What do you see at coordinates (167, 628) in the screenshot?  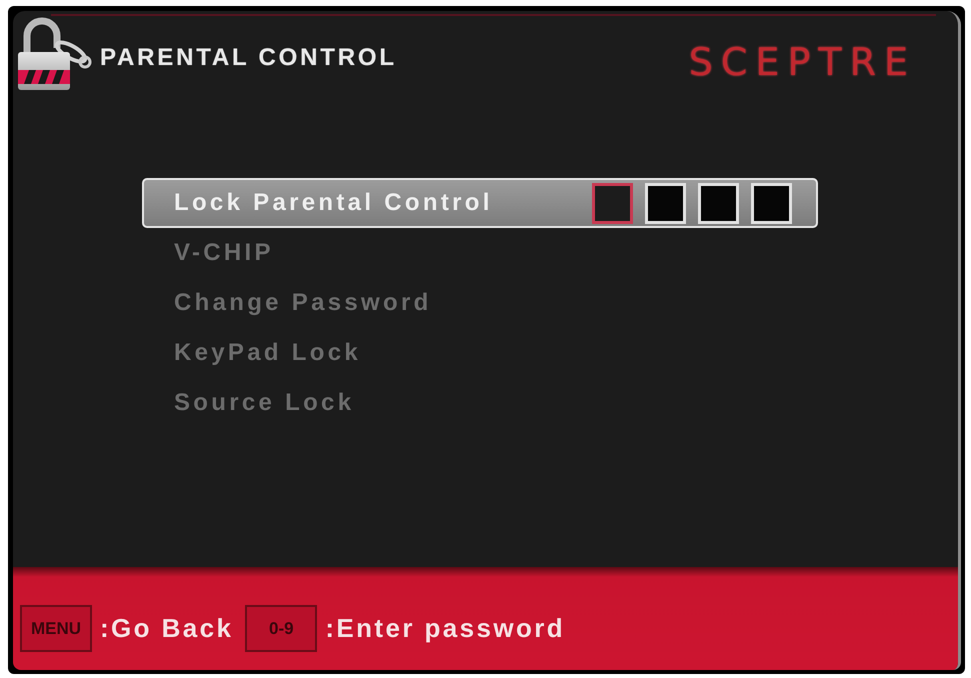 I see `hint-text: :Go Back` at bounding box center [167, 628].